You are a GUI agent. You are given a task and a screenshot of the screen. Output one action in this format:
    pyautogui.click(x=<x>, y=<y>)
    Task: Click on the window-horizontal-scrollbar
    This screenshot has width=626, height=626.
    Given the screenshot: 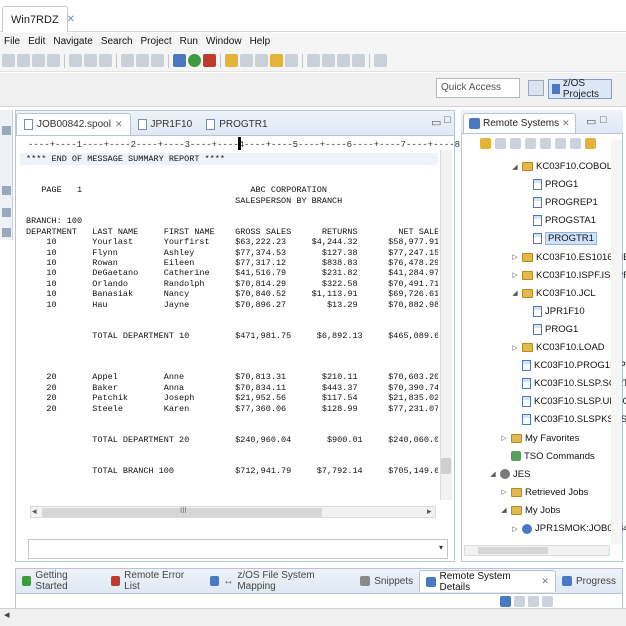 What is the action you would take?
    pyautogui.click(x=313, y=617)
    